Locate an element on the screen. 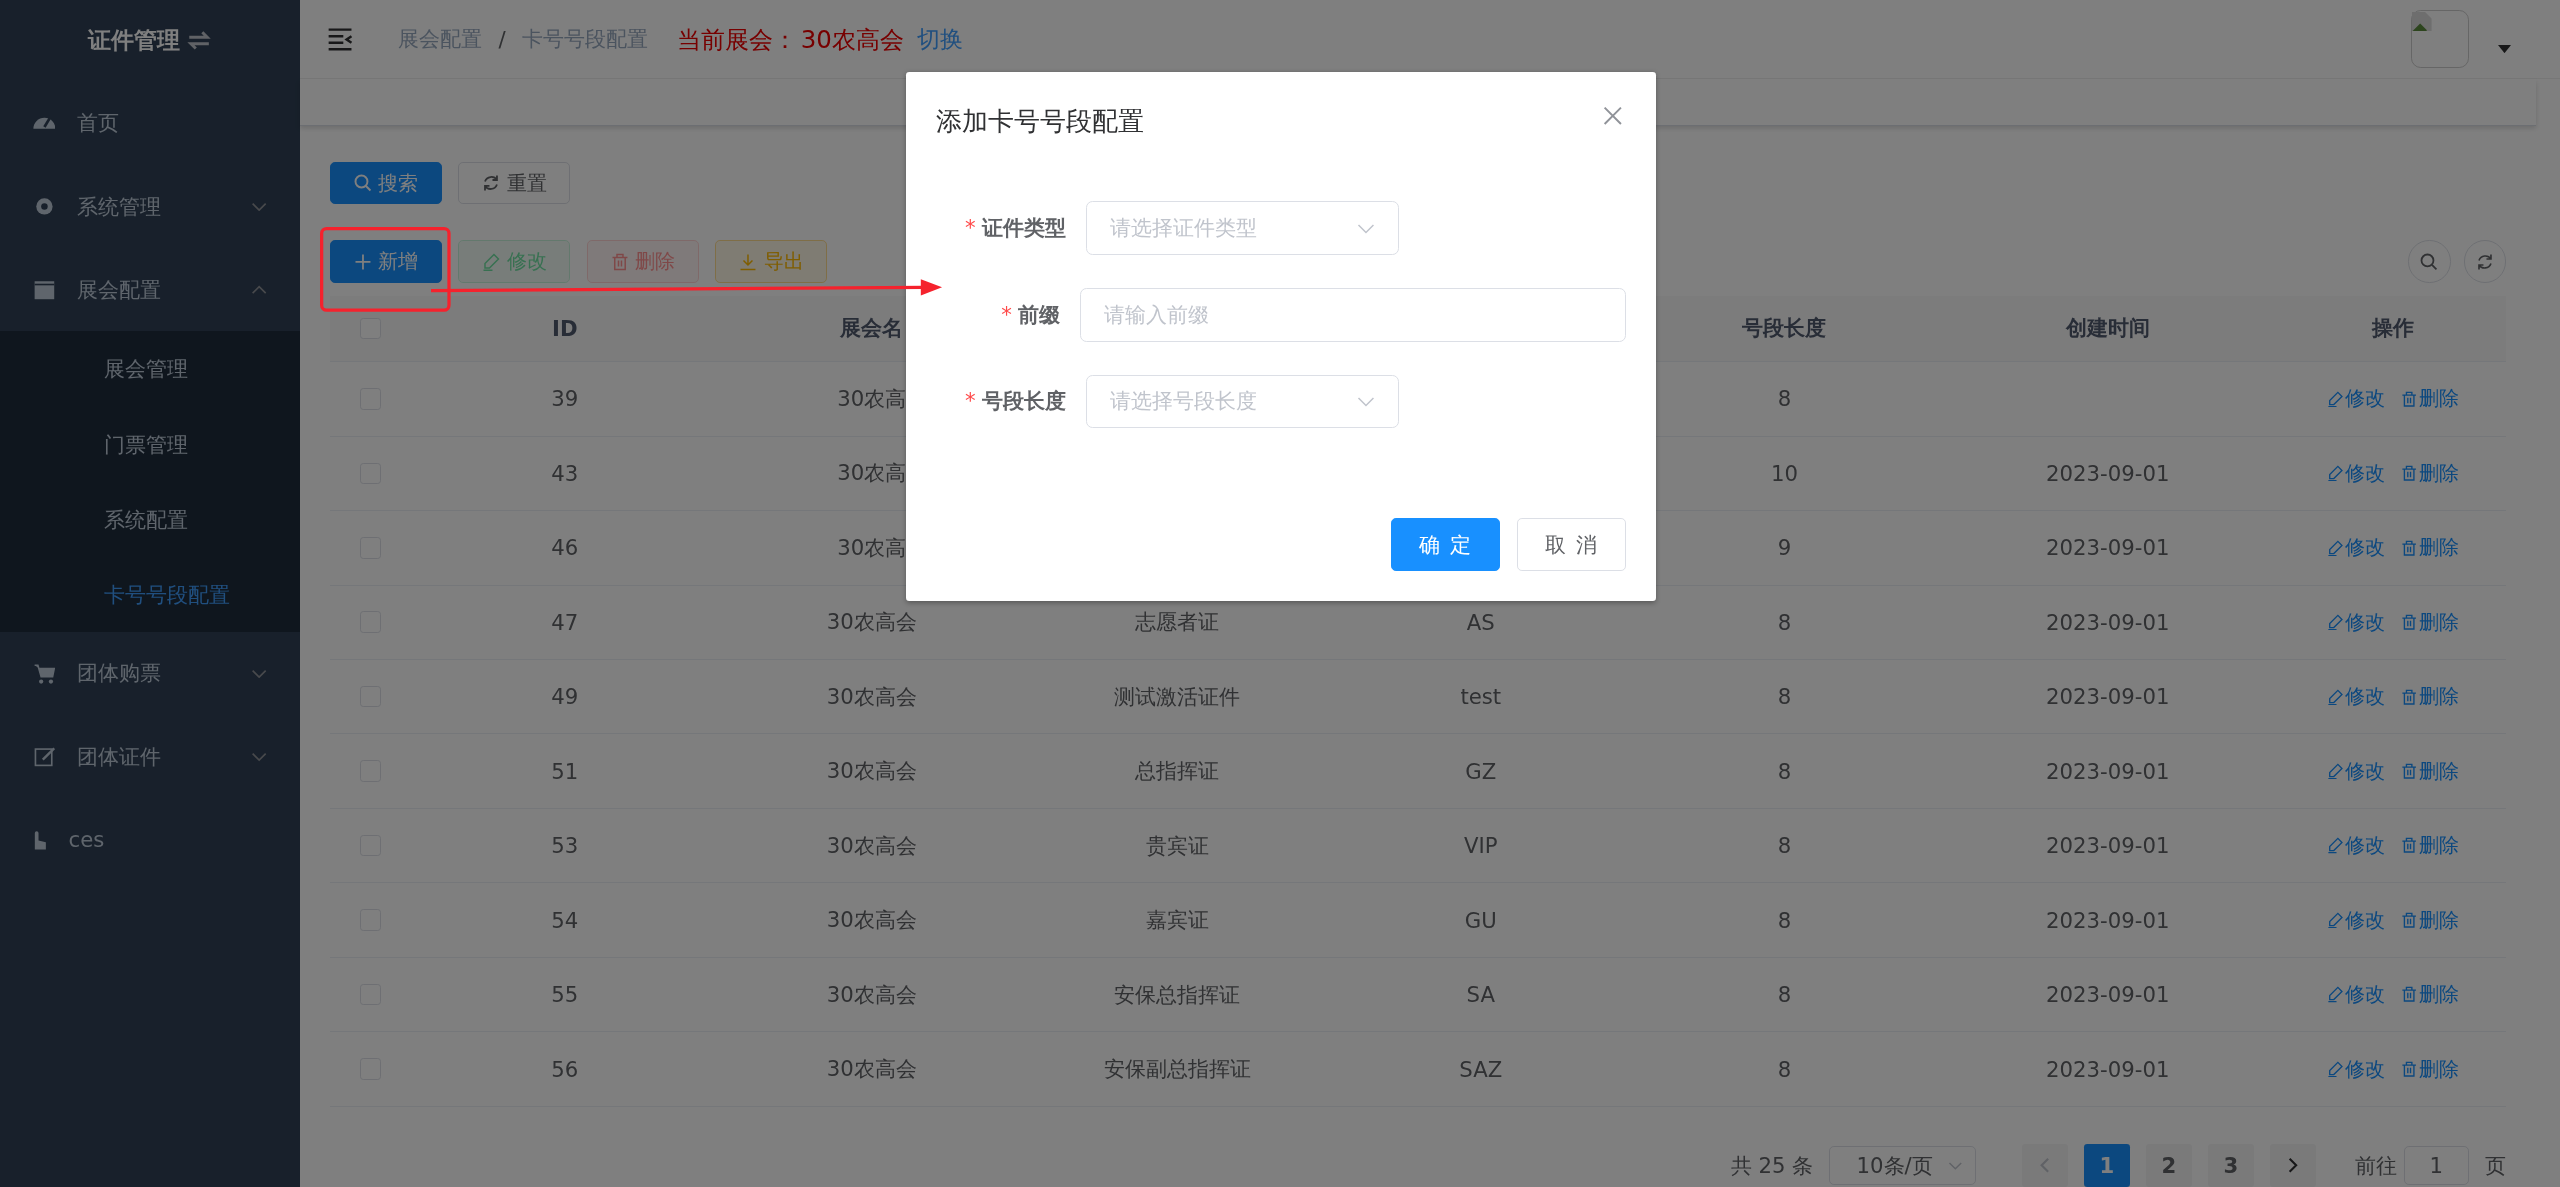  app-title: 证件管理 is located at coordinates (133, 41).